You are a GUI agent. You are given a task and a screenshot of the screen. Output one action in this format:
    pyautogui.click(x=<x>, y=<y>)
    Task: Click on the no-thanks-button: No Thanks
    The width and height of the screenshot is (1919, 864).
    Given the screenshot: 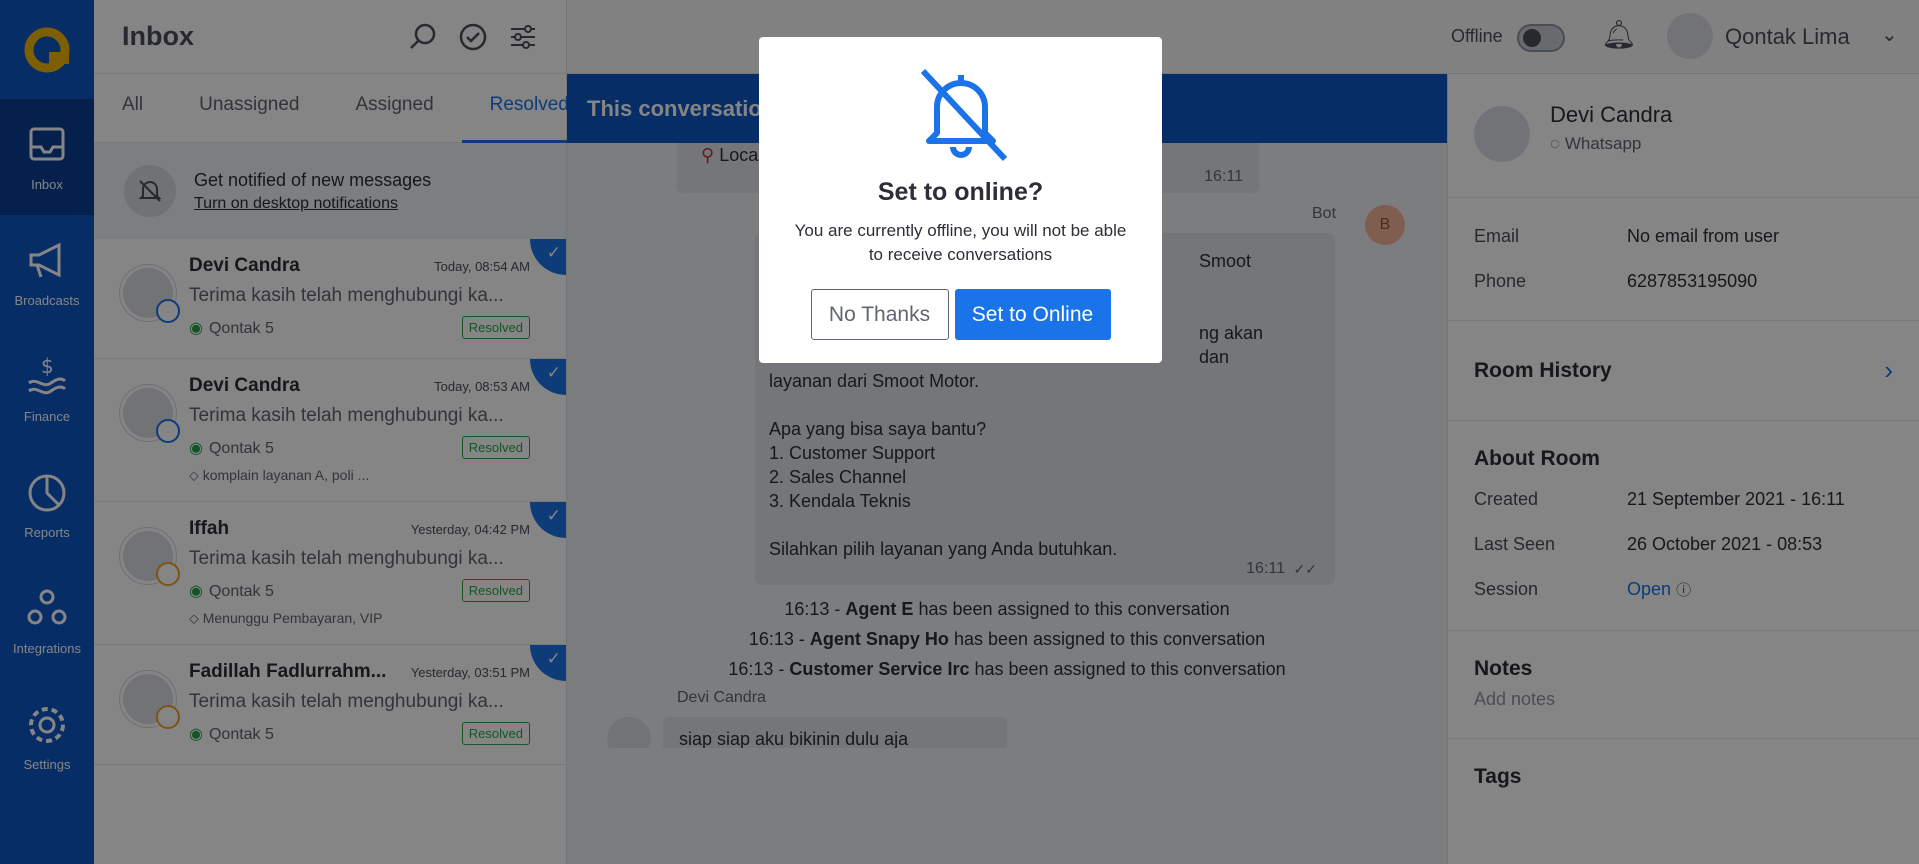 What is the action you would take?
    pyautogui.click(x=879, y=314)
    